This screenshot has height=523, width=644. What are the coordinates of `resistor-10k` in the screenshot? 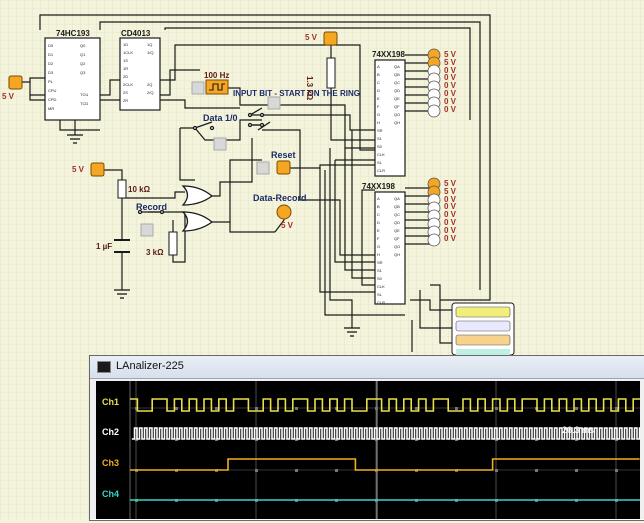 It's located at (122, 189).